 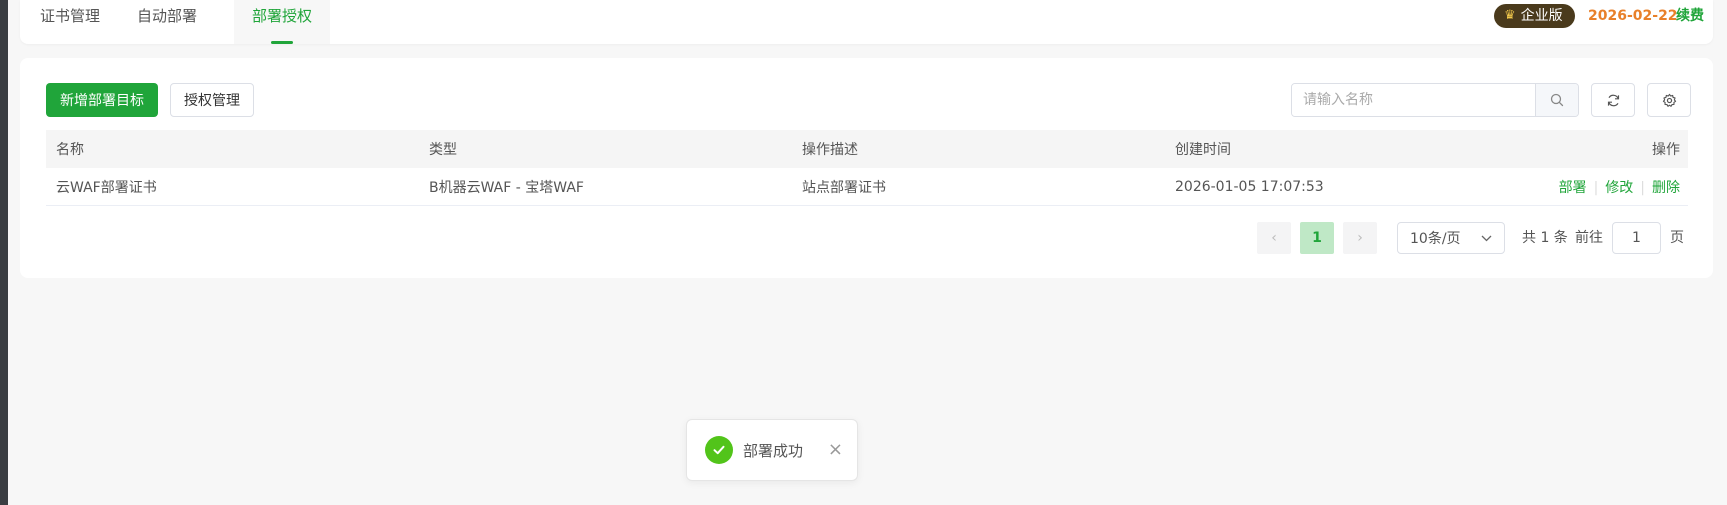 I want to click on toast-message: 部署成功, so click(x=773, y=450).